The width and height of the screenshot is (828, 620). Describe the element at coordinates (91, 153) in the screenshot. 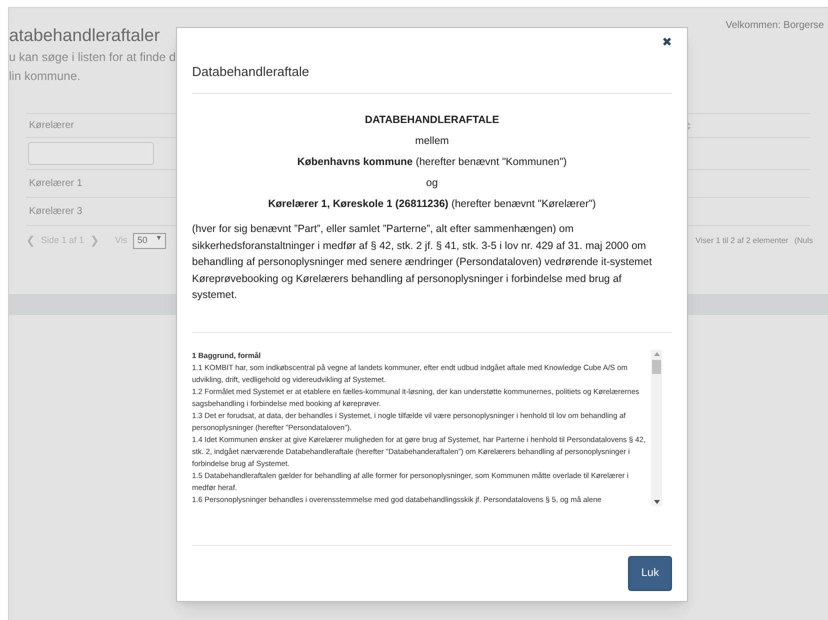

I see `filter-field` at that location.